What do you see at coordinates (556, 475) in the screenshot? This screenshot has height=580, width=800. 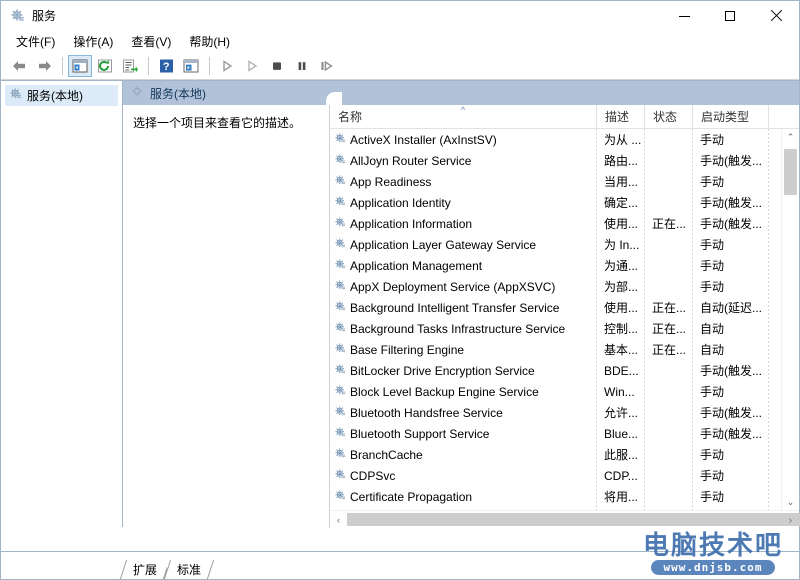 I see `table-row: CDPSvc CDP... 手动` at bounding box center [556, 475].